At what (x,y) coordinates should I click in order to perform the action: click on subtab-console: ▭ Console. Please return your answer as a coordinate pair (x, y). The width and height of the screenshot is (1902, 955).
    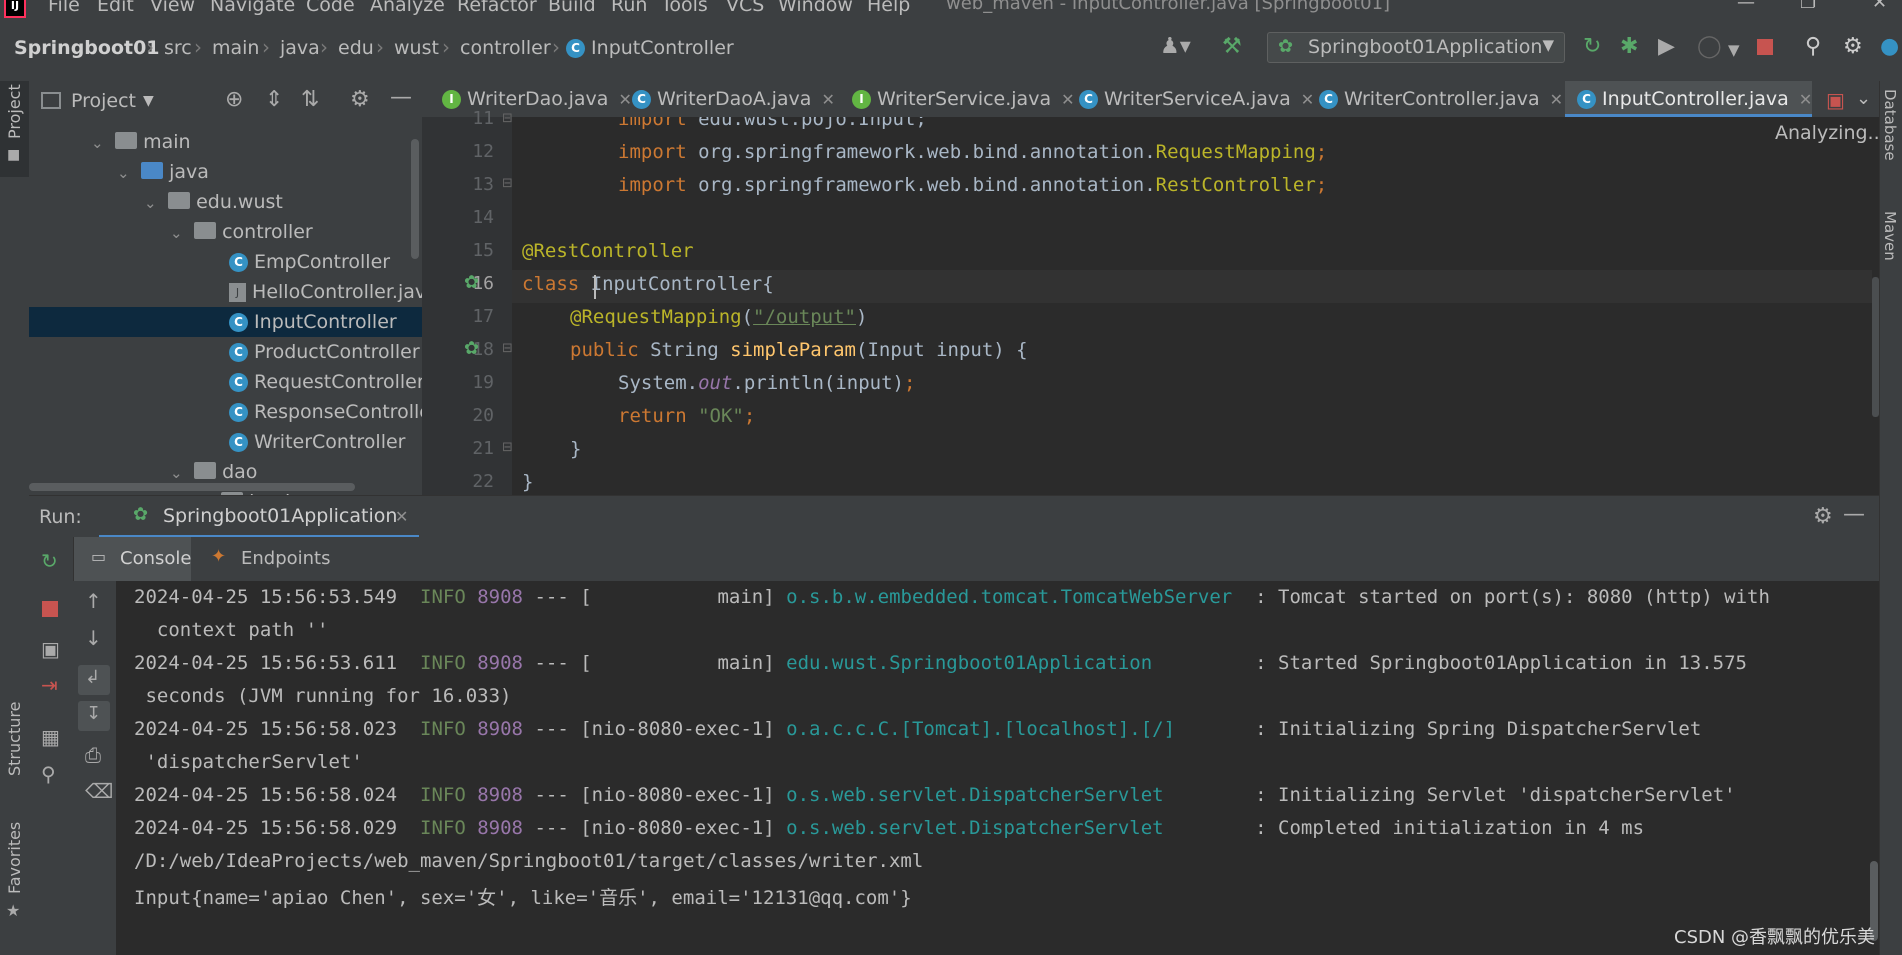
    Looking at the image, I should click on (132, 559).